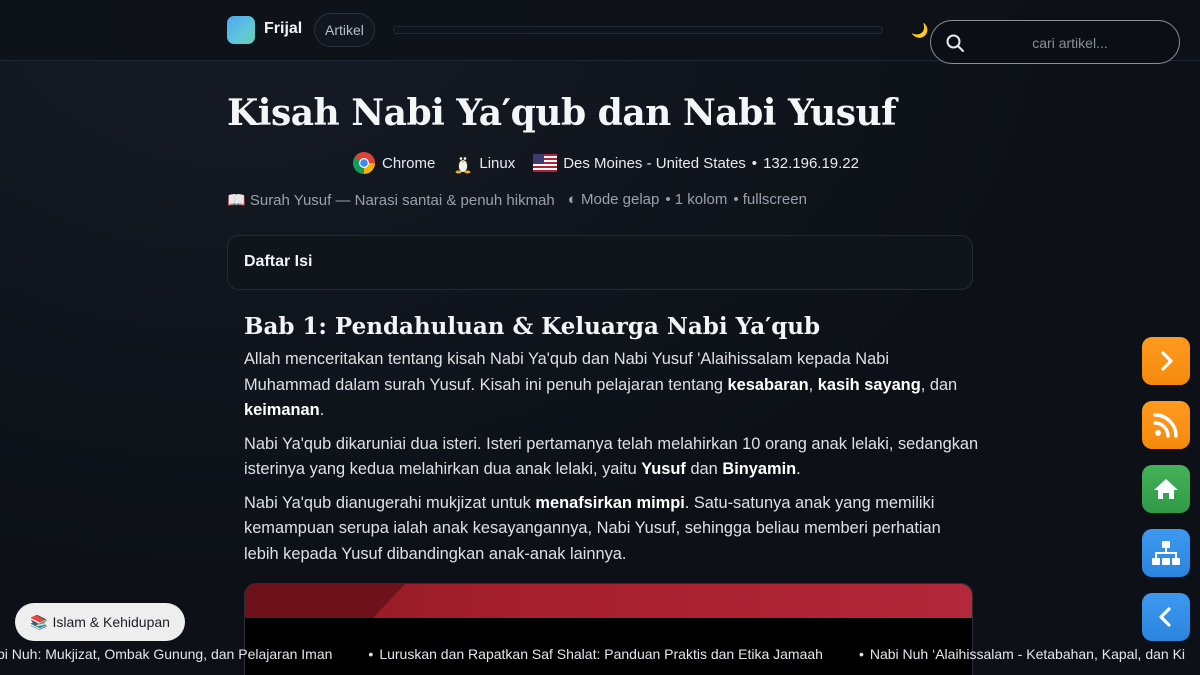  What do you see at coordinates (283, 29) in the screenshot?
I see `brand-name: Frijal` at bounding box center [283, 29].